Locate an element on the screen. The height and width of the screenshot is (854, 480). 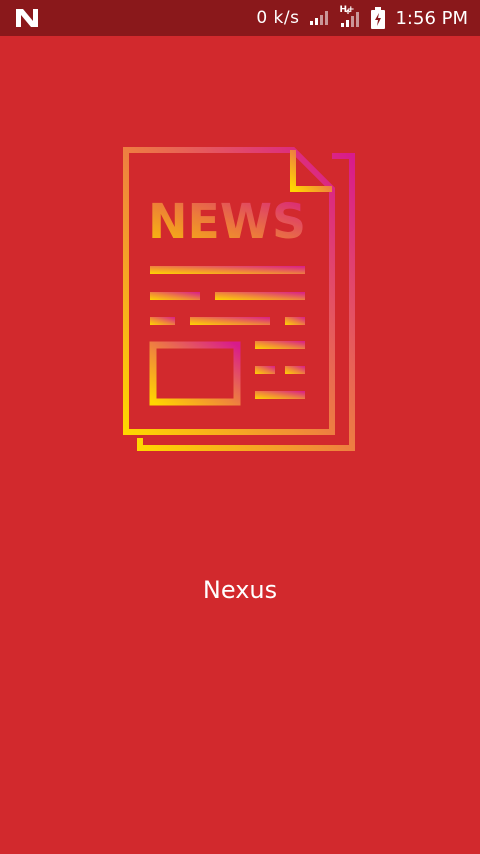
network-type-indicator: H+ is located at coordinates (350, 16).